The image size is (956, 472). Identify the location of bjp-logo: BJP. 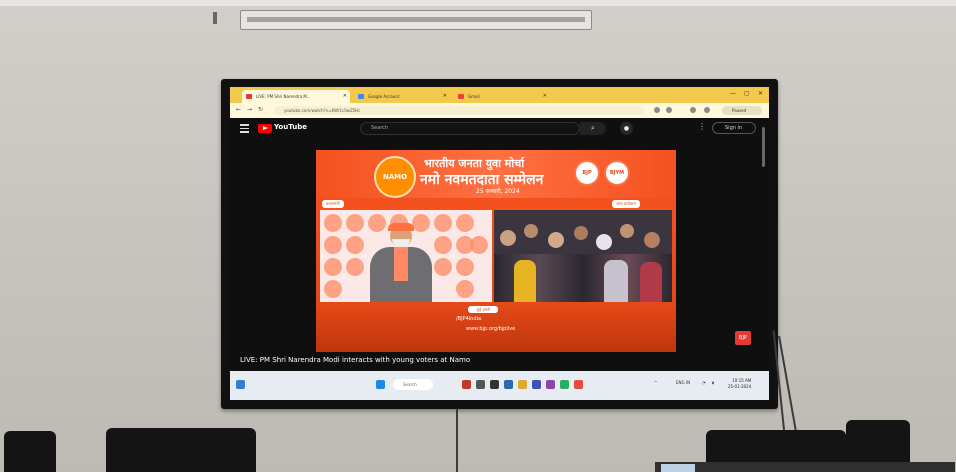
(587, 173).